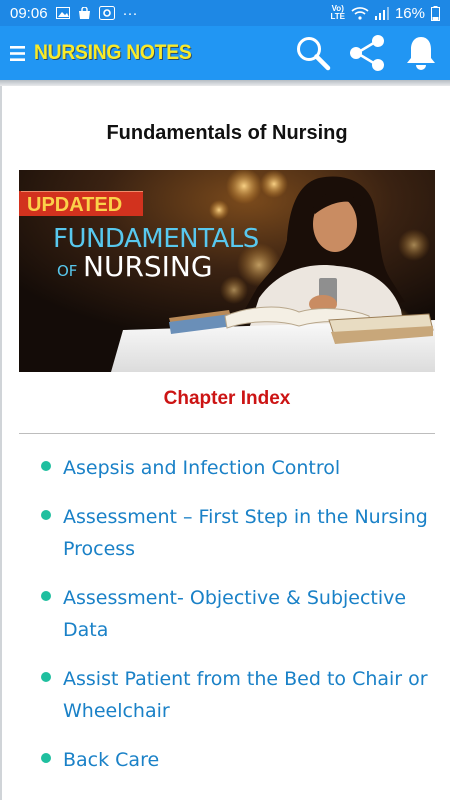 This screenshot has height=800, width=450. Describe the element at coordinates (227, 433) in the screenshot. I see `divider` at that location.